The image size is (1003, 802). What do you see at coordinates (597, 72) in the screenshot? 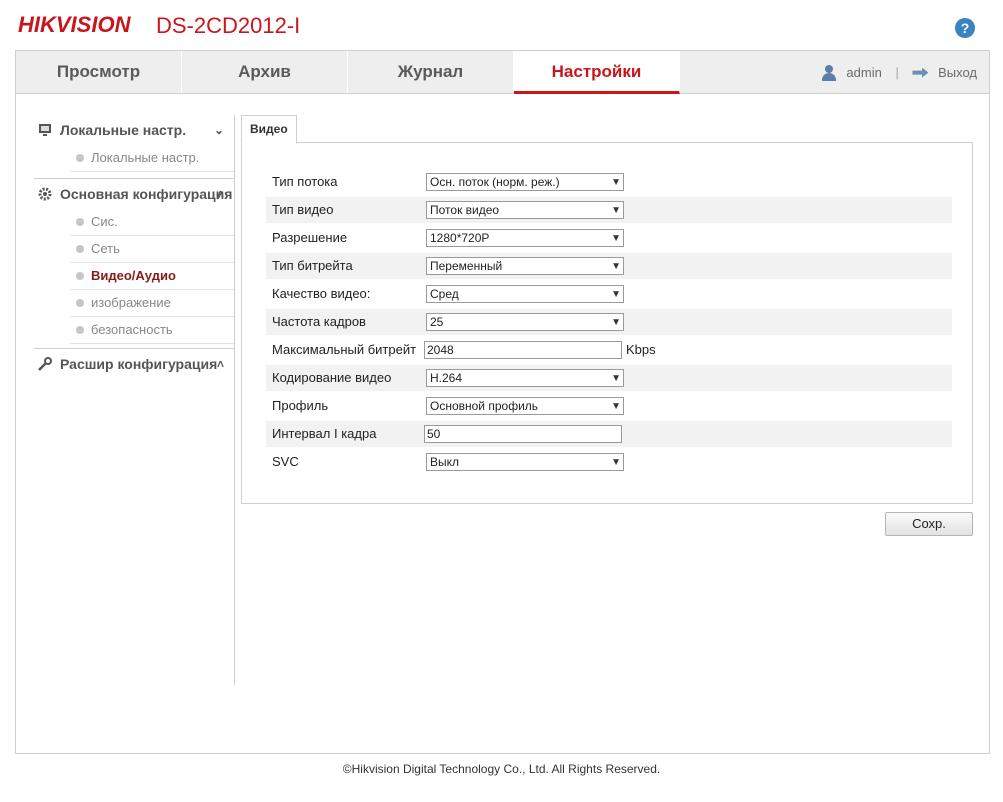
I see `tab-configuration: Настройки` at bounding box center [597, 72].